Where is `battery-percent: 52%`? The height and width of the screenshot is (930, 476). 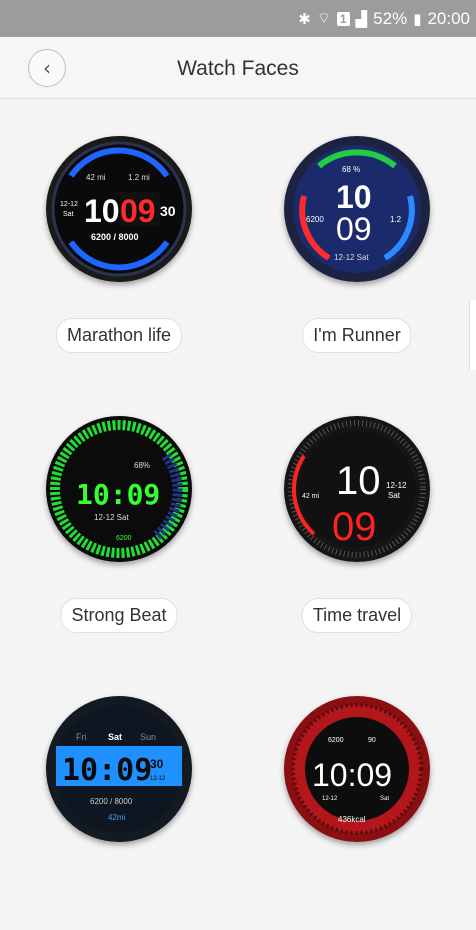
battery-percent: 52% is located at coordinates (390, 18).